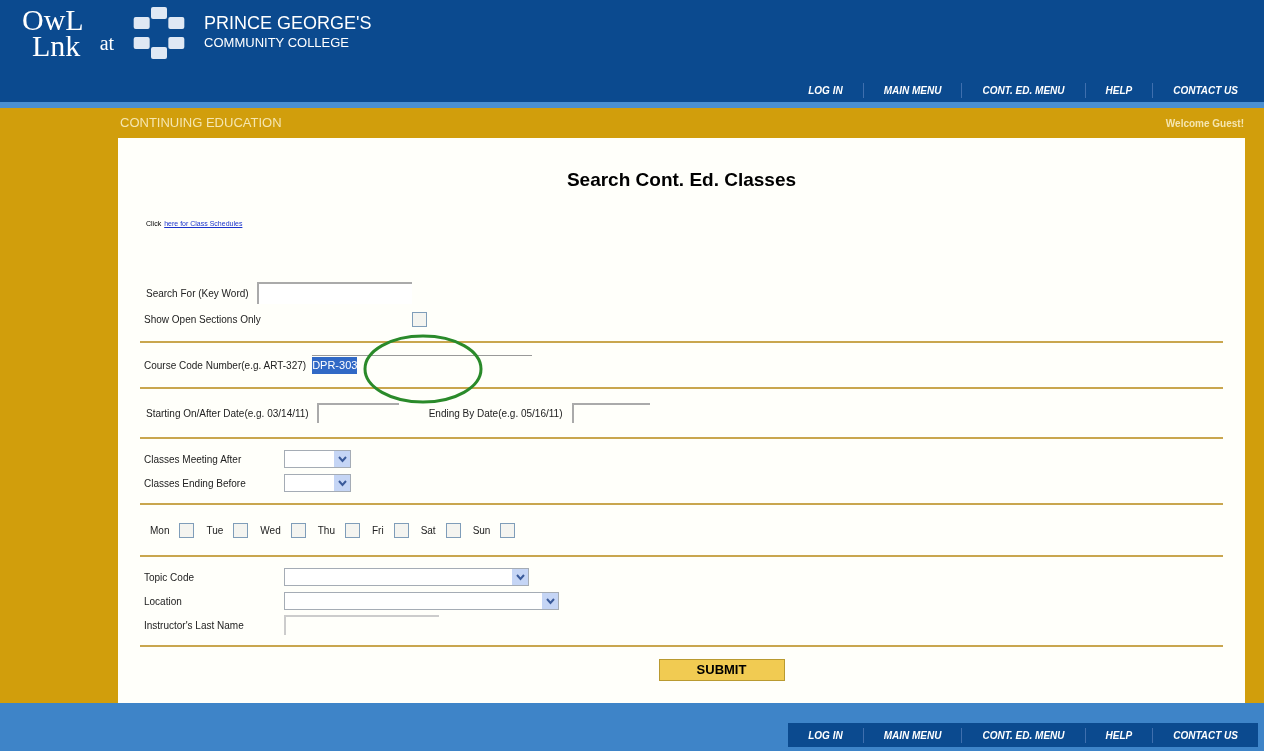 This screenshot has width=1264, height=751. I want to click on day-label: Fri, so click(377, 530).